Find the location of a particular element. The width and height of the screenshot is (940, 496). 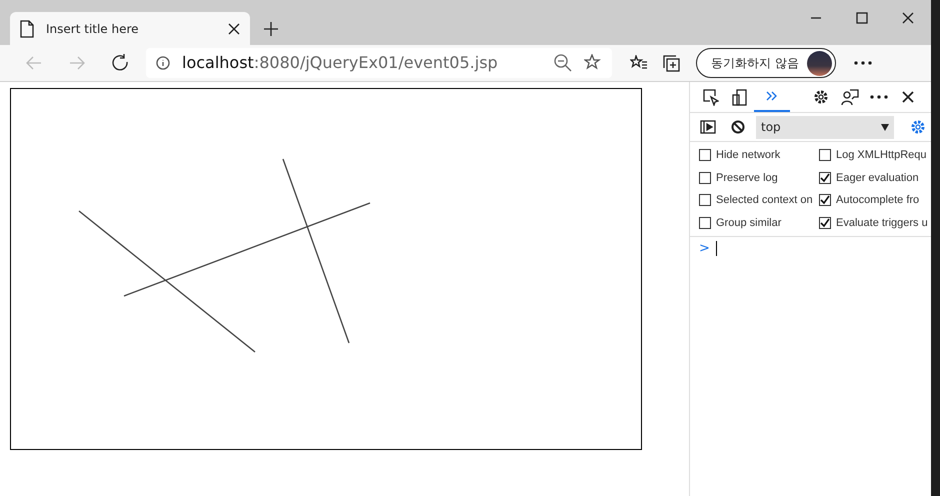

option-label: Log XMLHttpRequ is located at coordinates (881, 155).